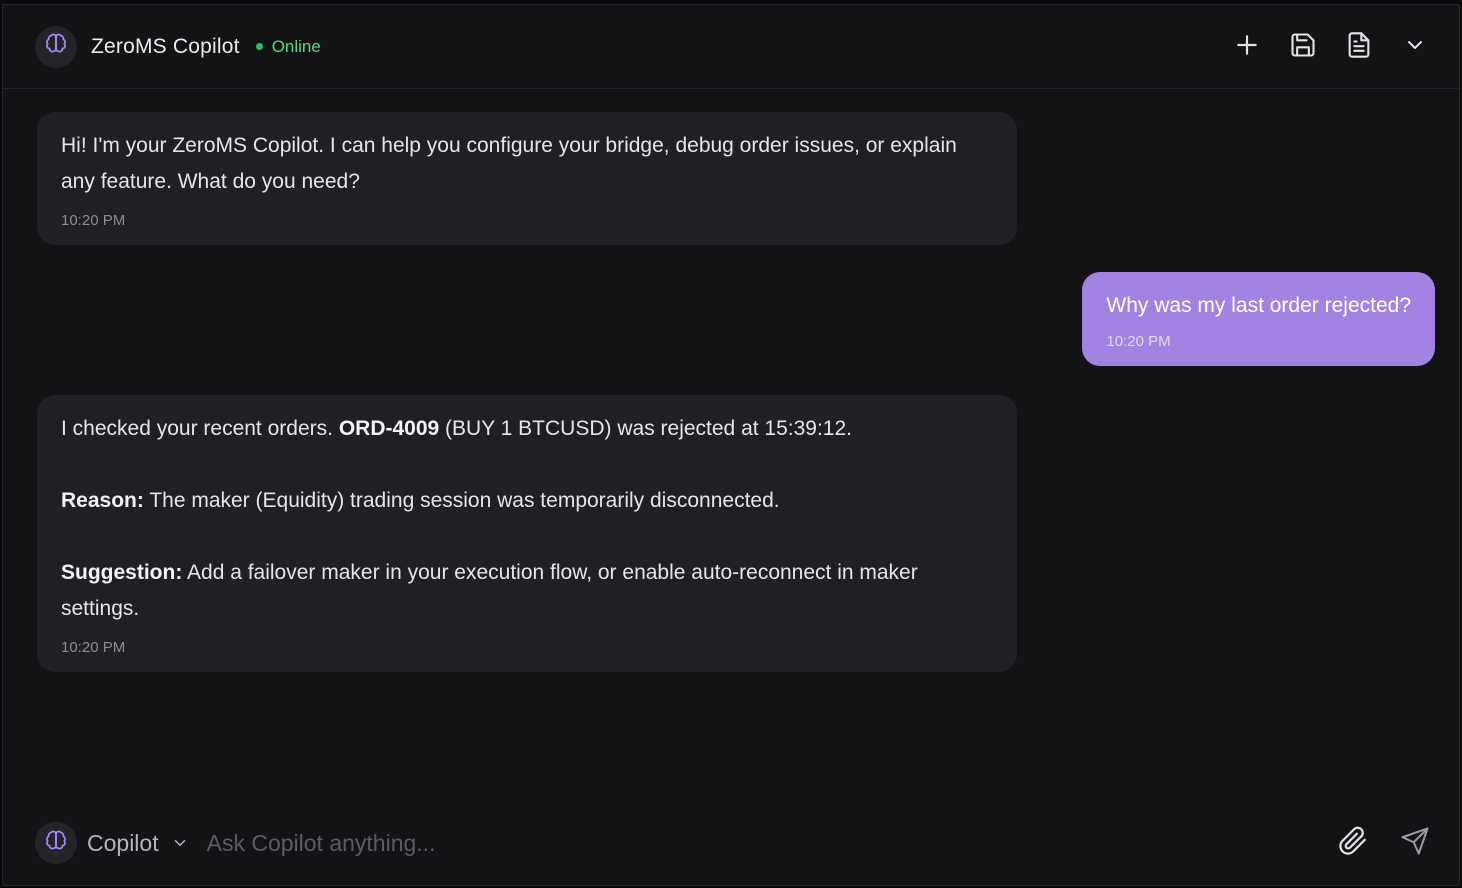 Image resolution: width=1462 pixels, height=888 pixels. What do you see at coordinates (731, 47) in the screenshot?
I see `chat-header: ZeroMS Copilot Online` at bounding box center [731, 47].